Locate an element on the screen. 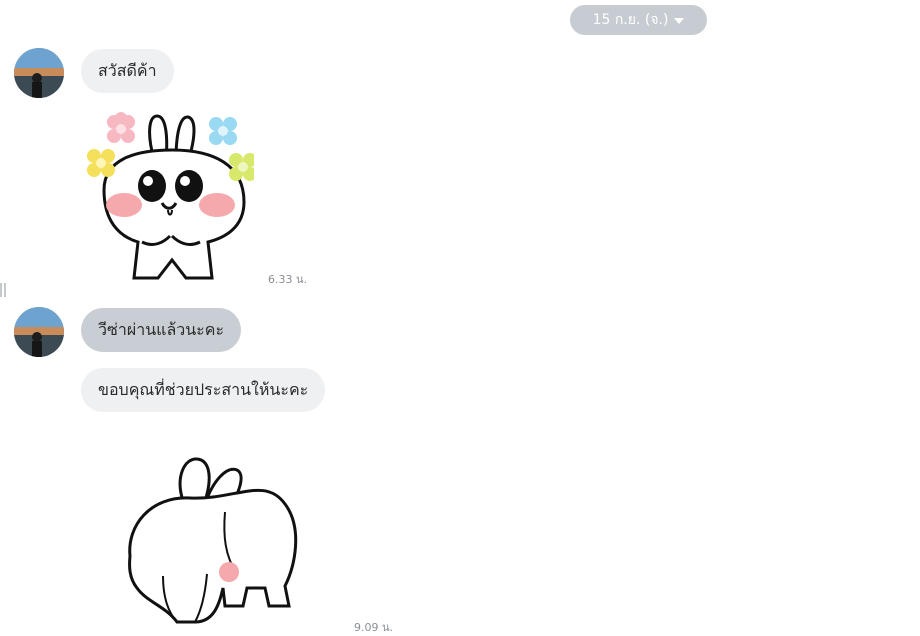 This screenshot has height=636, width=920. message-text: วีซ่าผ่านแล้วนะคะ is located at coordinates (161, 329).